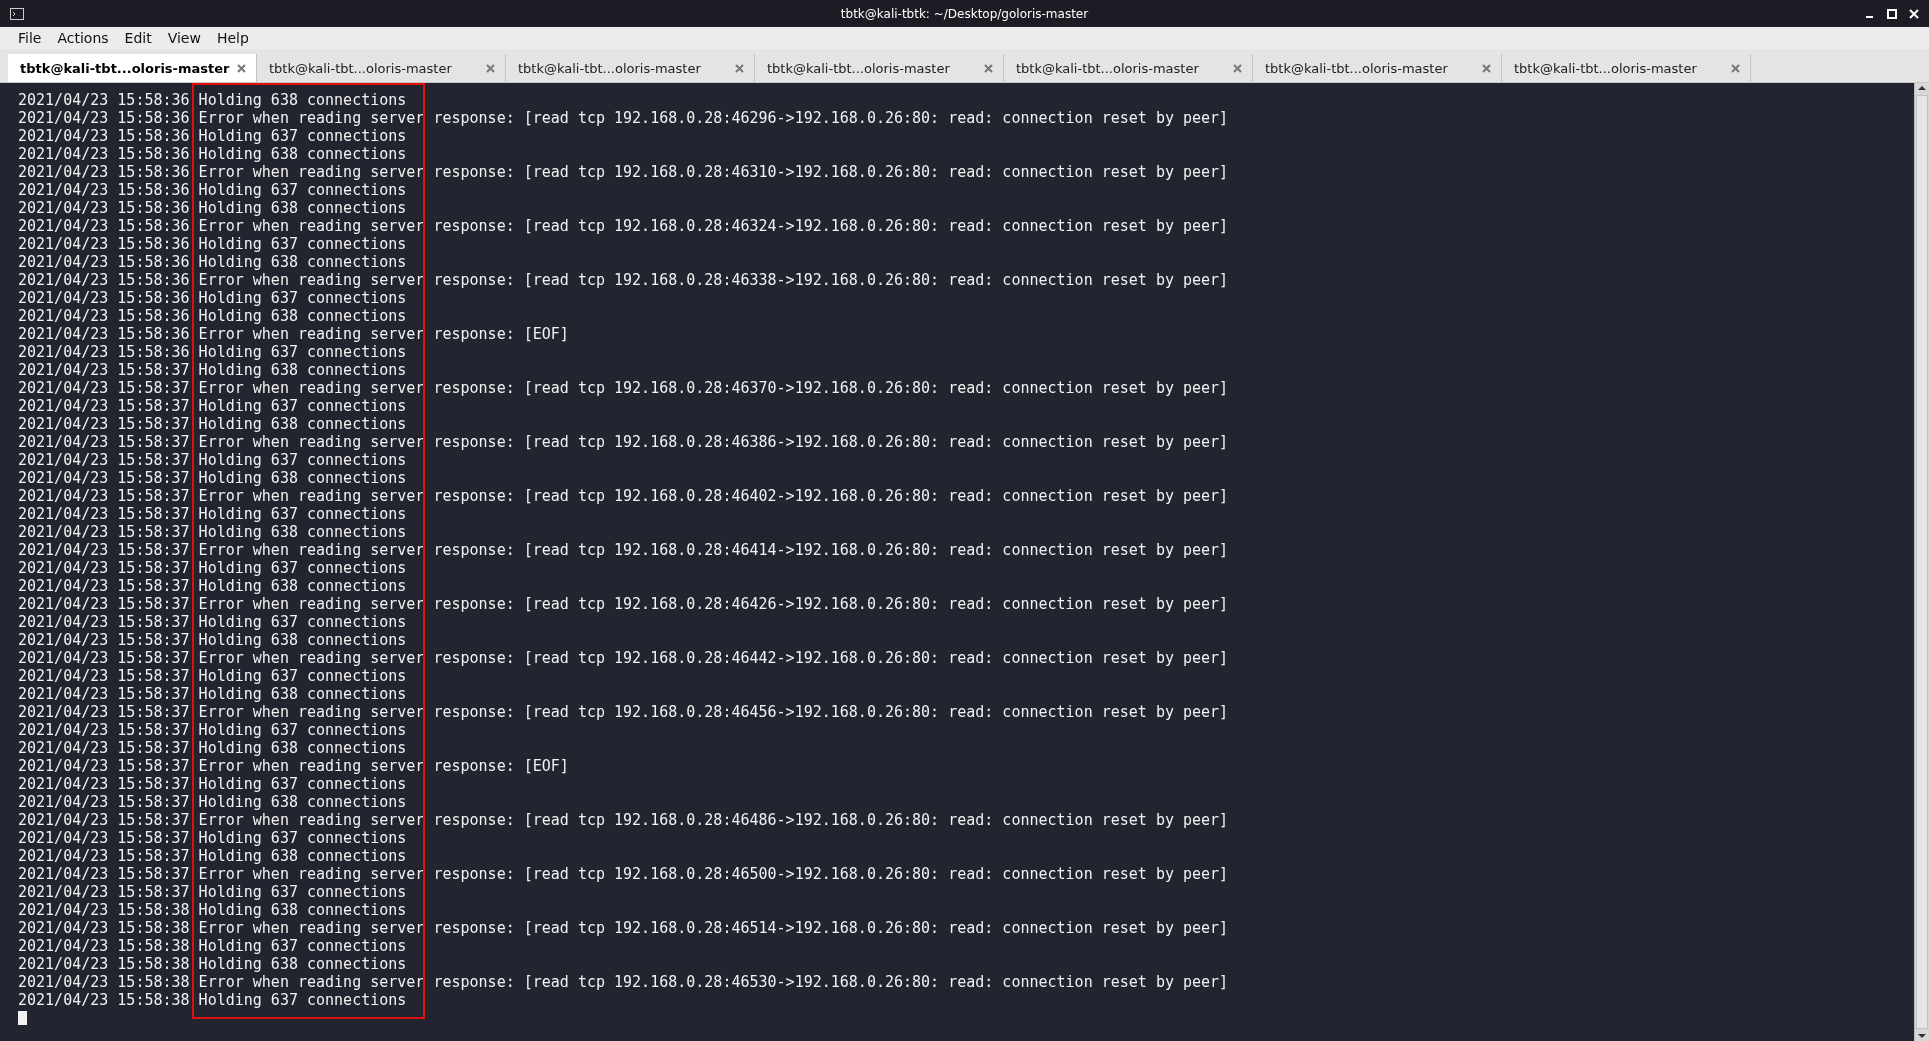 This screenshot has width=1929, height=1041. Describe the element at coordinates (624, 118) in the screenshot. I see `terminal-line: 2021/04/23 15:58:36 Error when reading server response: [read tcp 192.168.0.28:46296->192.168.0.26:80: read: connection reset by peer]` at that location.